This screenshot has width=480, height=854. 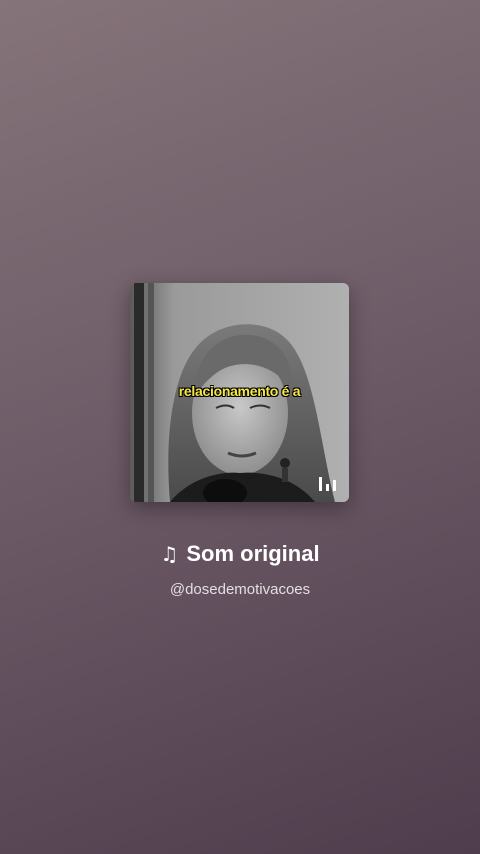 I want to click on thumbnail-caption: relacionamento é a, so click(x=239, y=391).